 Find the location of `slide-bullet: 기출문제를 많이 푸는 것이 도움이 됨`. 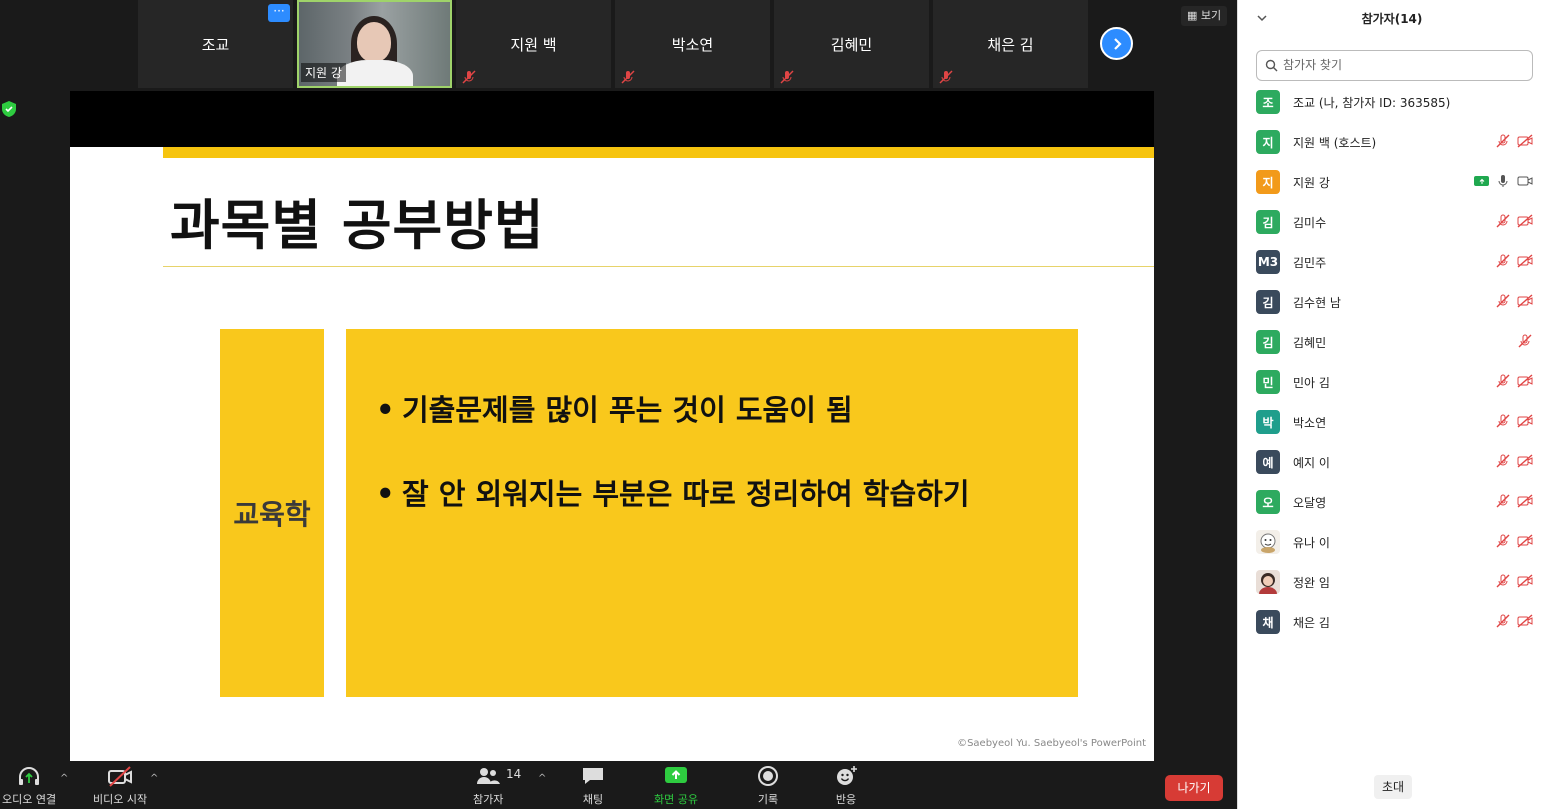

slide-bullet: 기출문제를 많이 푸는 것이 도움이 됨 is located at coordinates (727, 408).